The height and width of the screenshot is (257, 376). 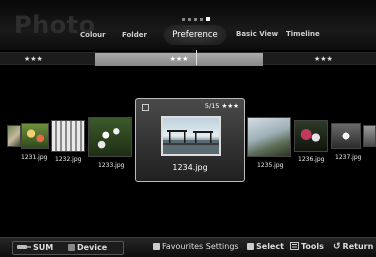 I want to click on selected-photo-preview, so click(x=191, y=136).